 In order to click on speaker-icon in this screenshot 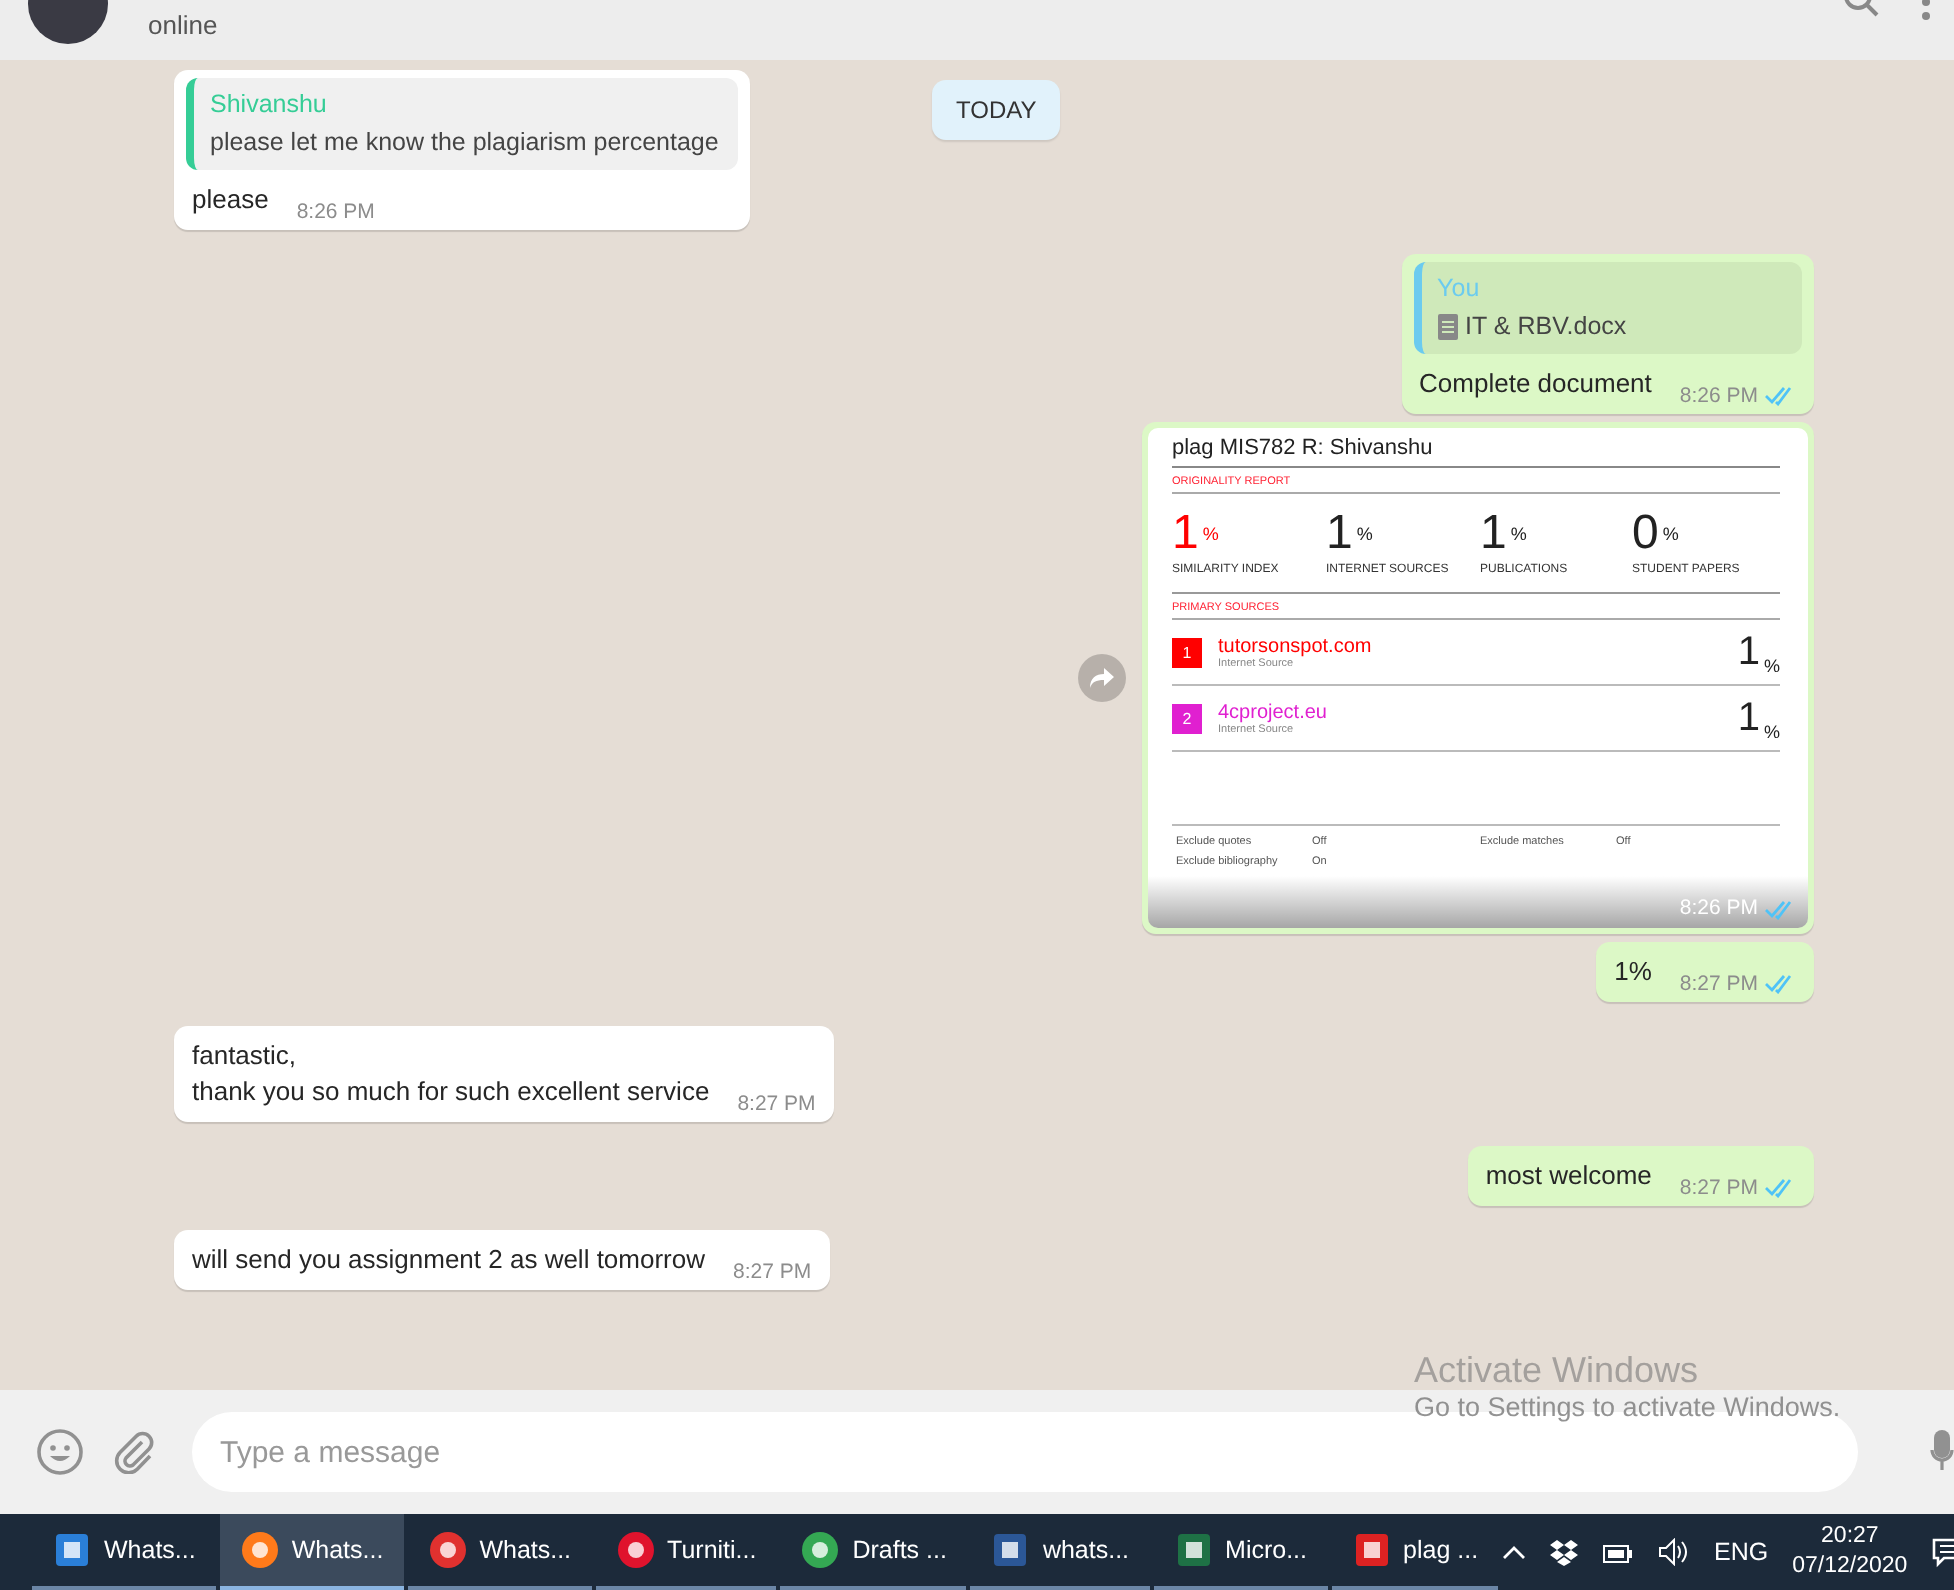, I will do `click(1674, 1552)`.